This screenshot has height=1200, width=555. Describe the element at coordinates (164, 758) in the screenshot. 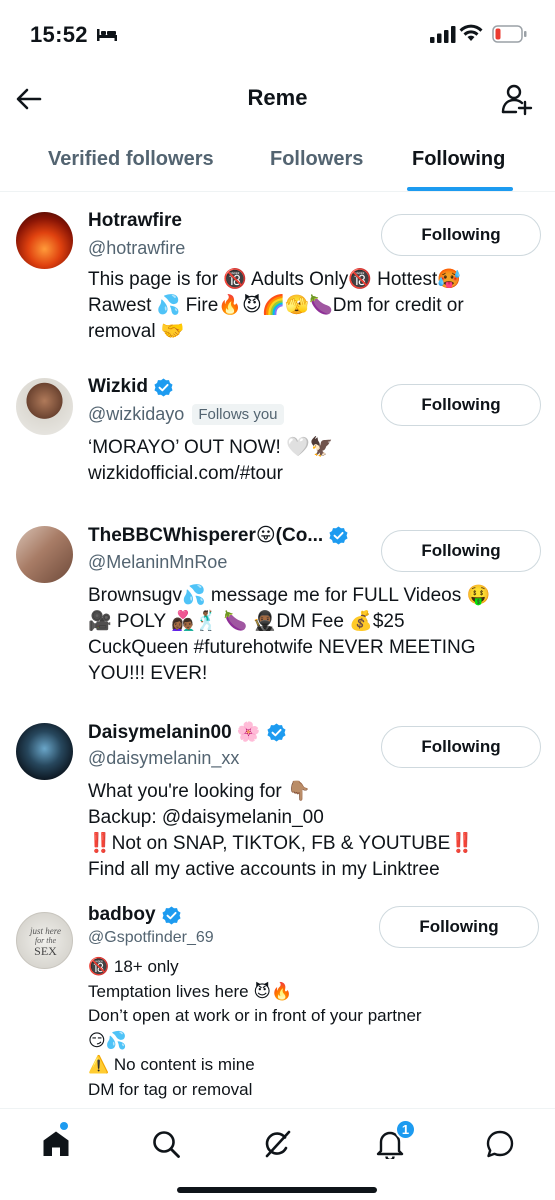

I see `user-handle: @daisymelanin_xx` at that location.